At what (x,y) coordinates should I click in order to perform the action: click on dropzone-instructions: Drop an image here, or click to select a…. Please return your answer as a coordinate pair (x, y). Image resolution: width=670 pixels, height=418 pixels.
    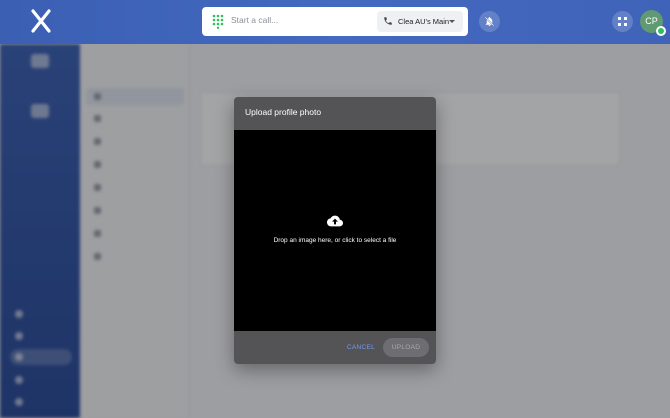
    Looking at the image, I should click on (335, 240).